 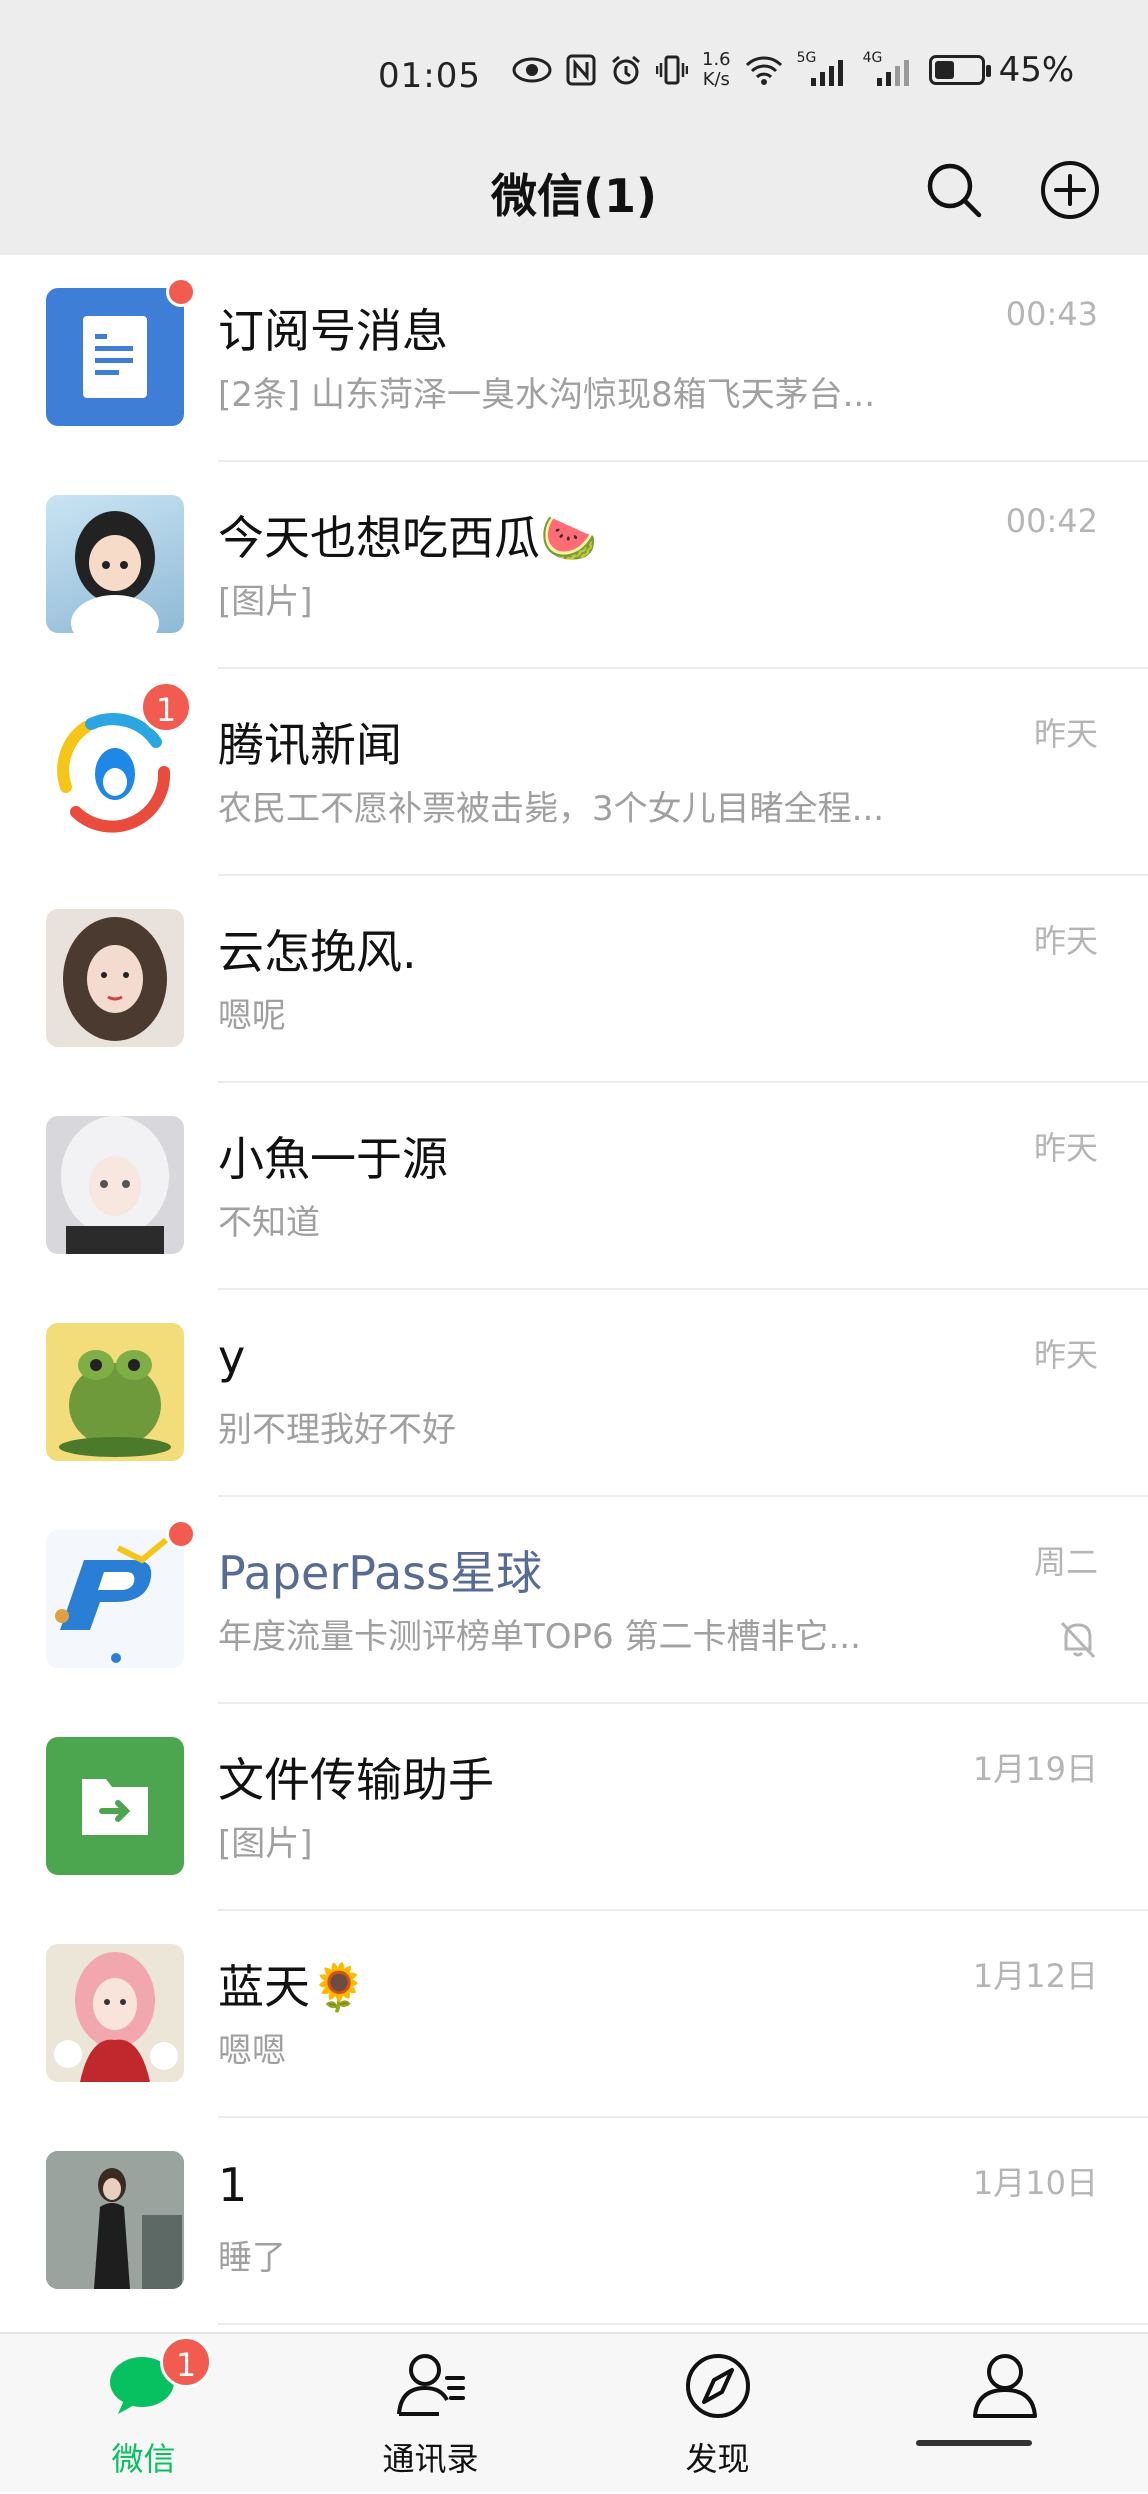 I want to click on chat-row-1: 1 睡了 1月10日, so click(x=574, y=2221).